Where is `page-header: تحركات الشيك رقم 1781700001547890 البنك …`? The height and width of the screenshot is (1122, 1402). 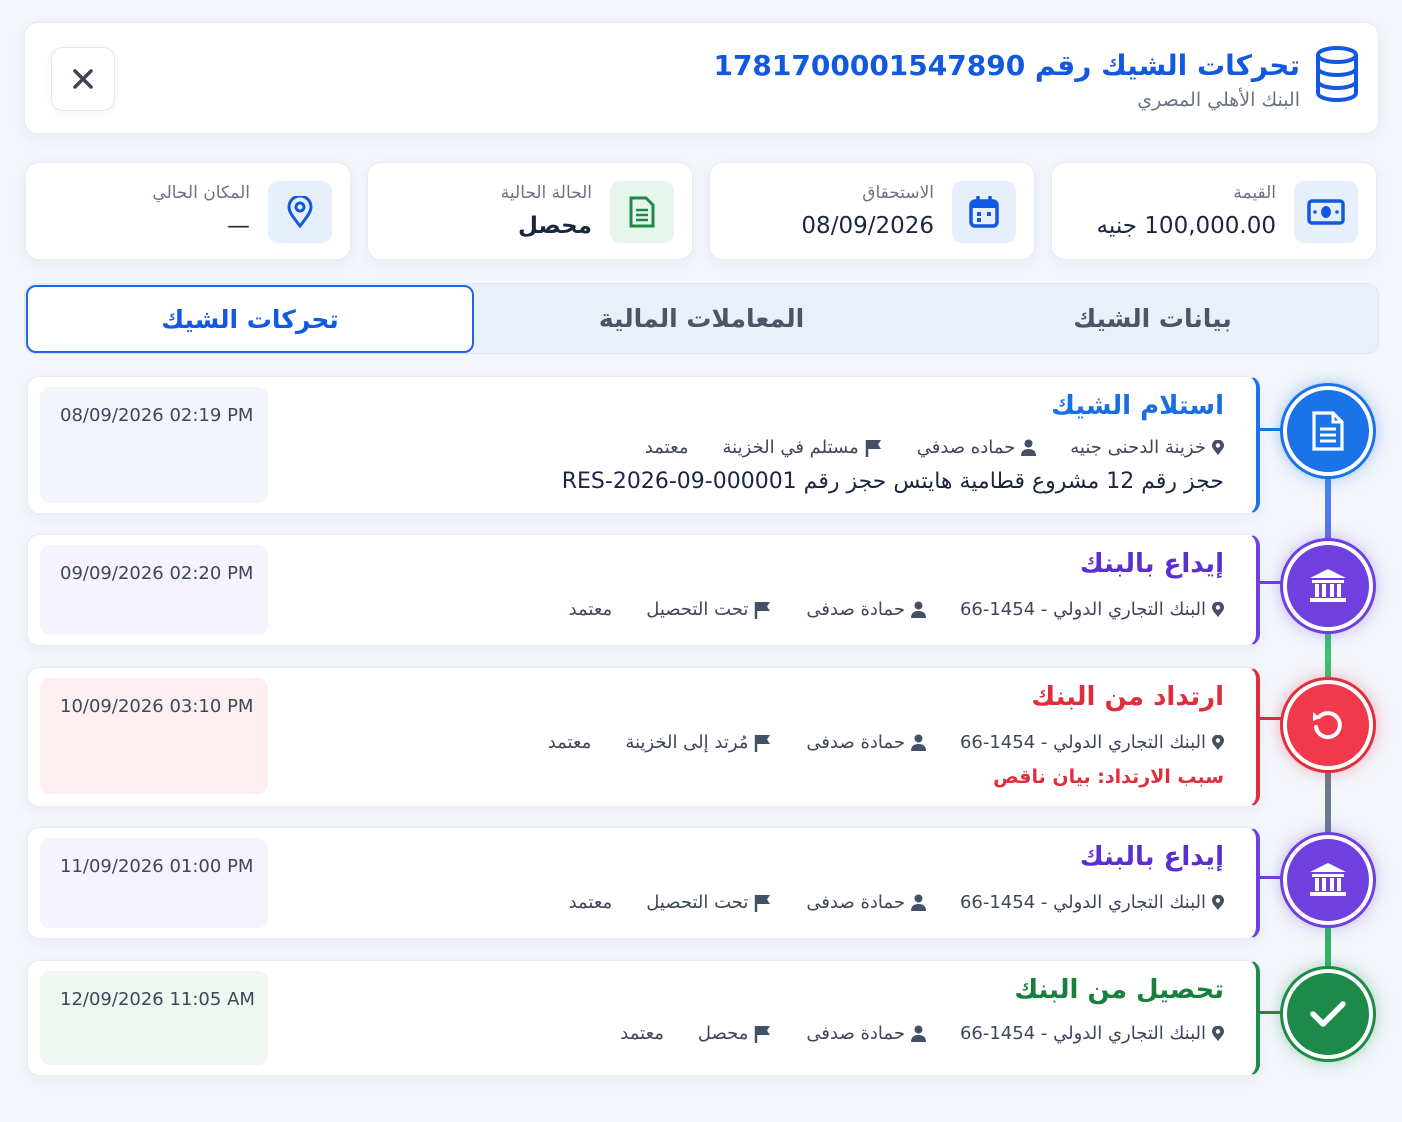
page-header: تحركات الشيك رقم 1781700001547890 البنك … is located at coordinates (701, 78).